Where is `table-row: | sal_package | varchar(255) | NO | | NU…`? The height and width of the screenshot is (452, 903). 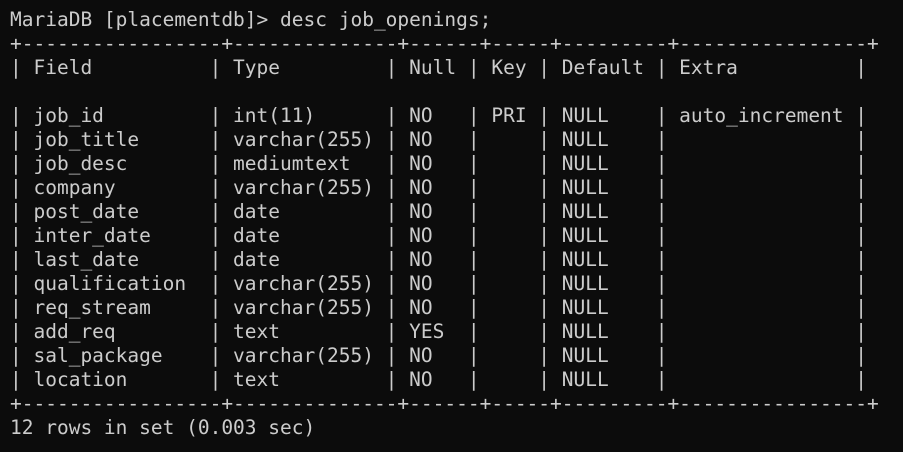
table-row: | sal_package | varchar(255) | NO | | NU… is located at coordinates (439, 355).